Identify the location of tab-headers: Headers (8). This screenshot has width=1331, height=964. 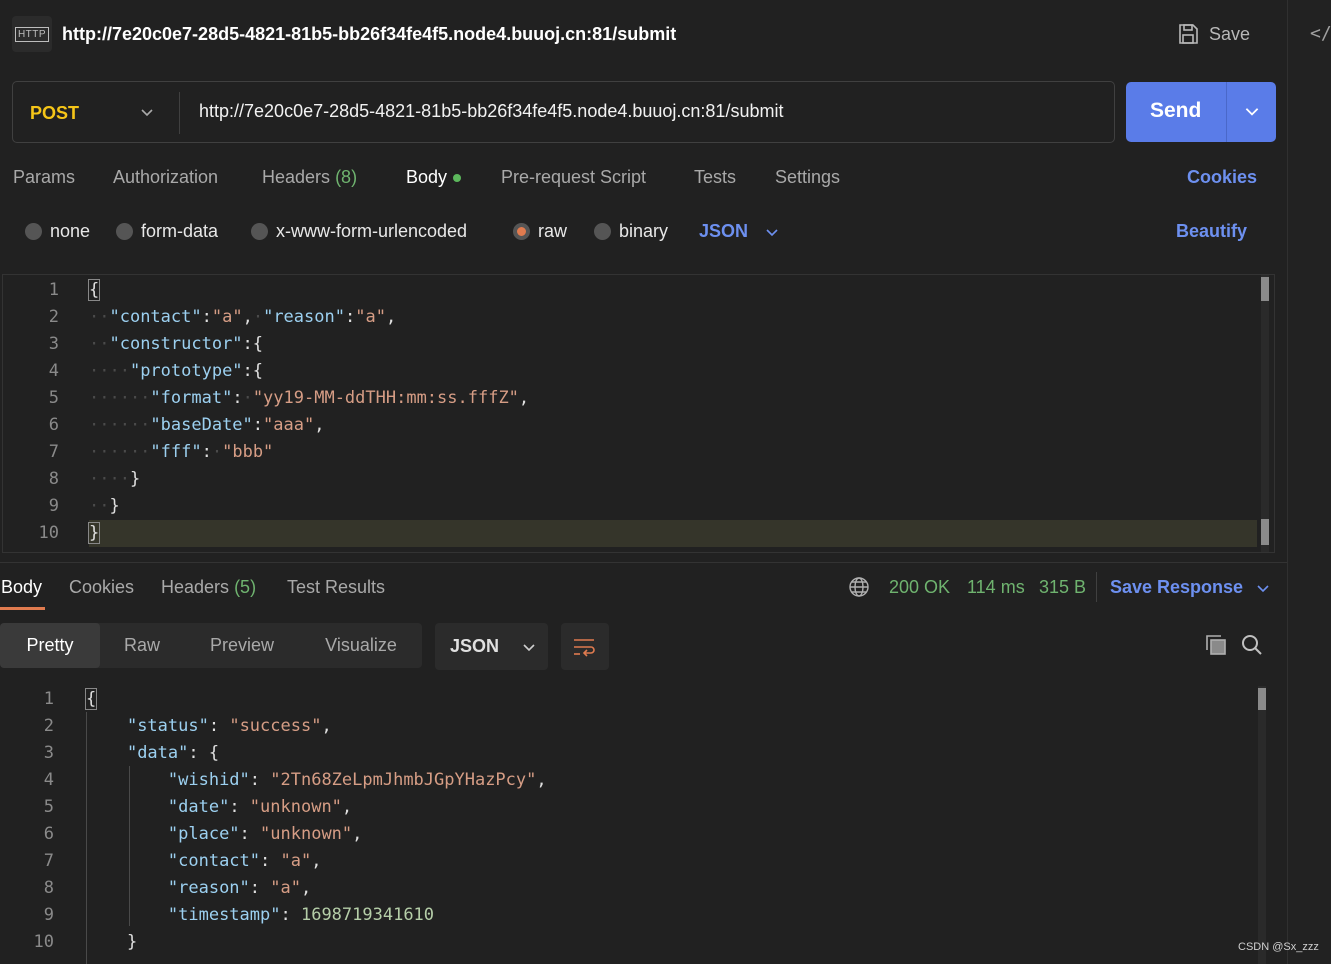
(309, 177).